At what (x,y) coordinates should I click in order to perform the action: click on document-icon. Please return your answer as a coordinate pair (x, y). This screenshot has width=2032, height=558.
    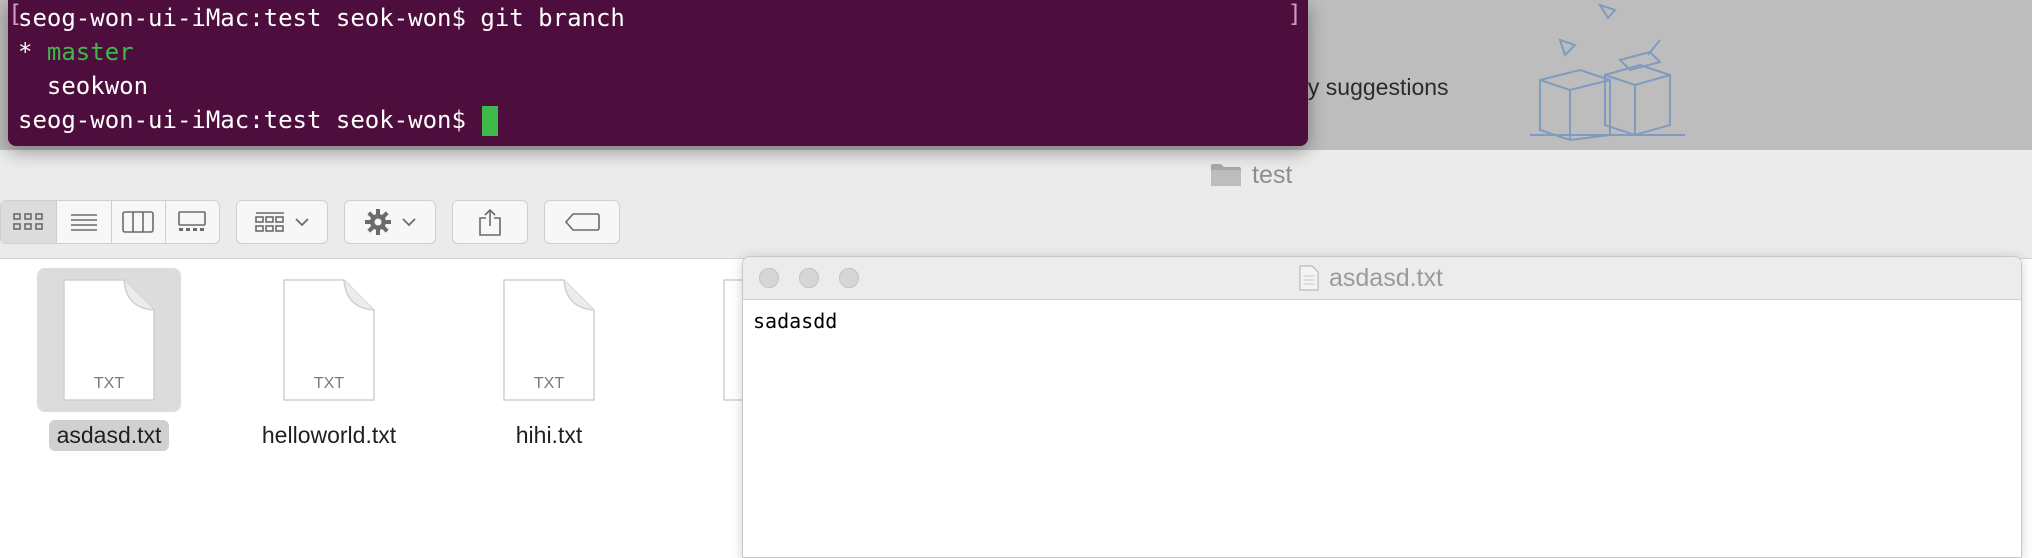
    Looking at the image, I should click on (1309, 278).